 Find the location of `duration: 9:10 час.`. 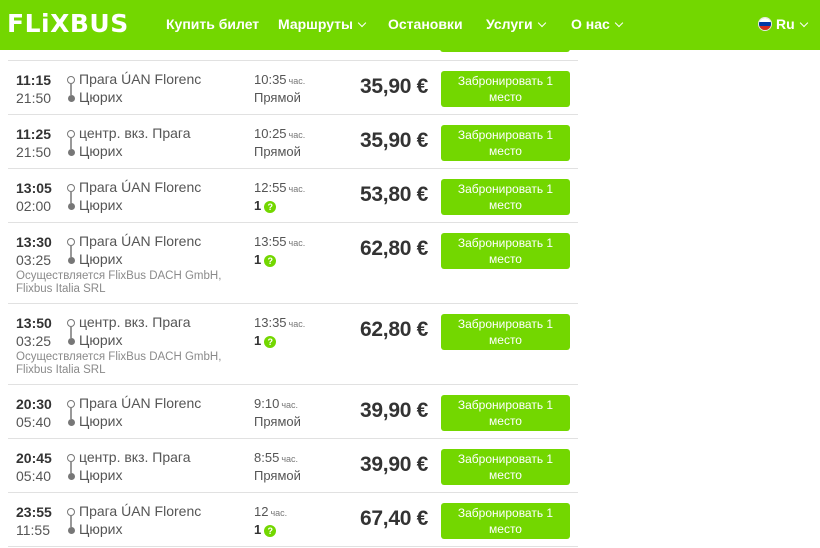

duration: 9:10 час. is located at coordinates (276, 403).